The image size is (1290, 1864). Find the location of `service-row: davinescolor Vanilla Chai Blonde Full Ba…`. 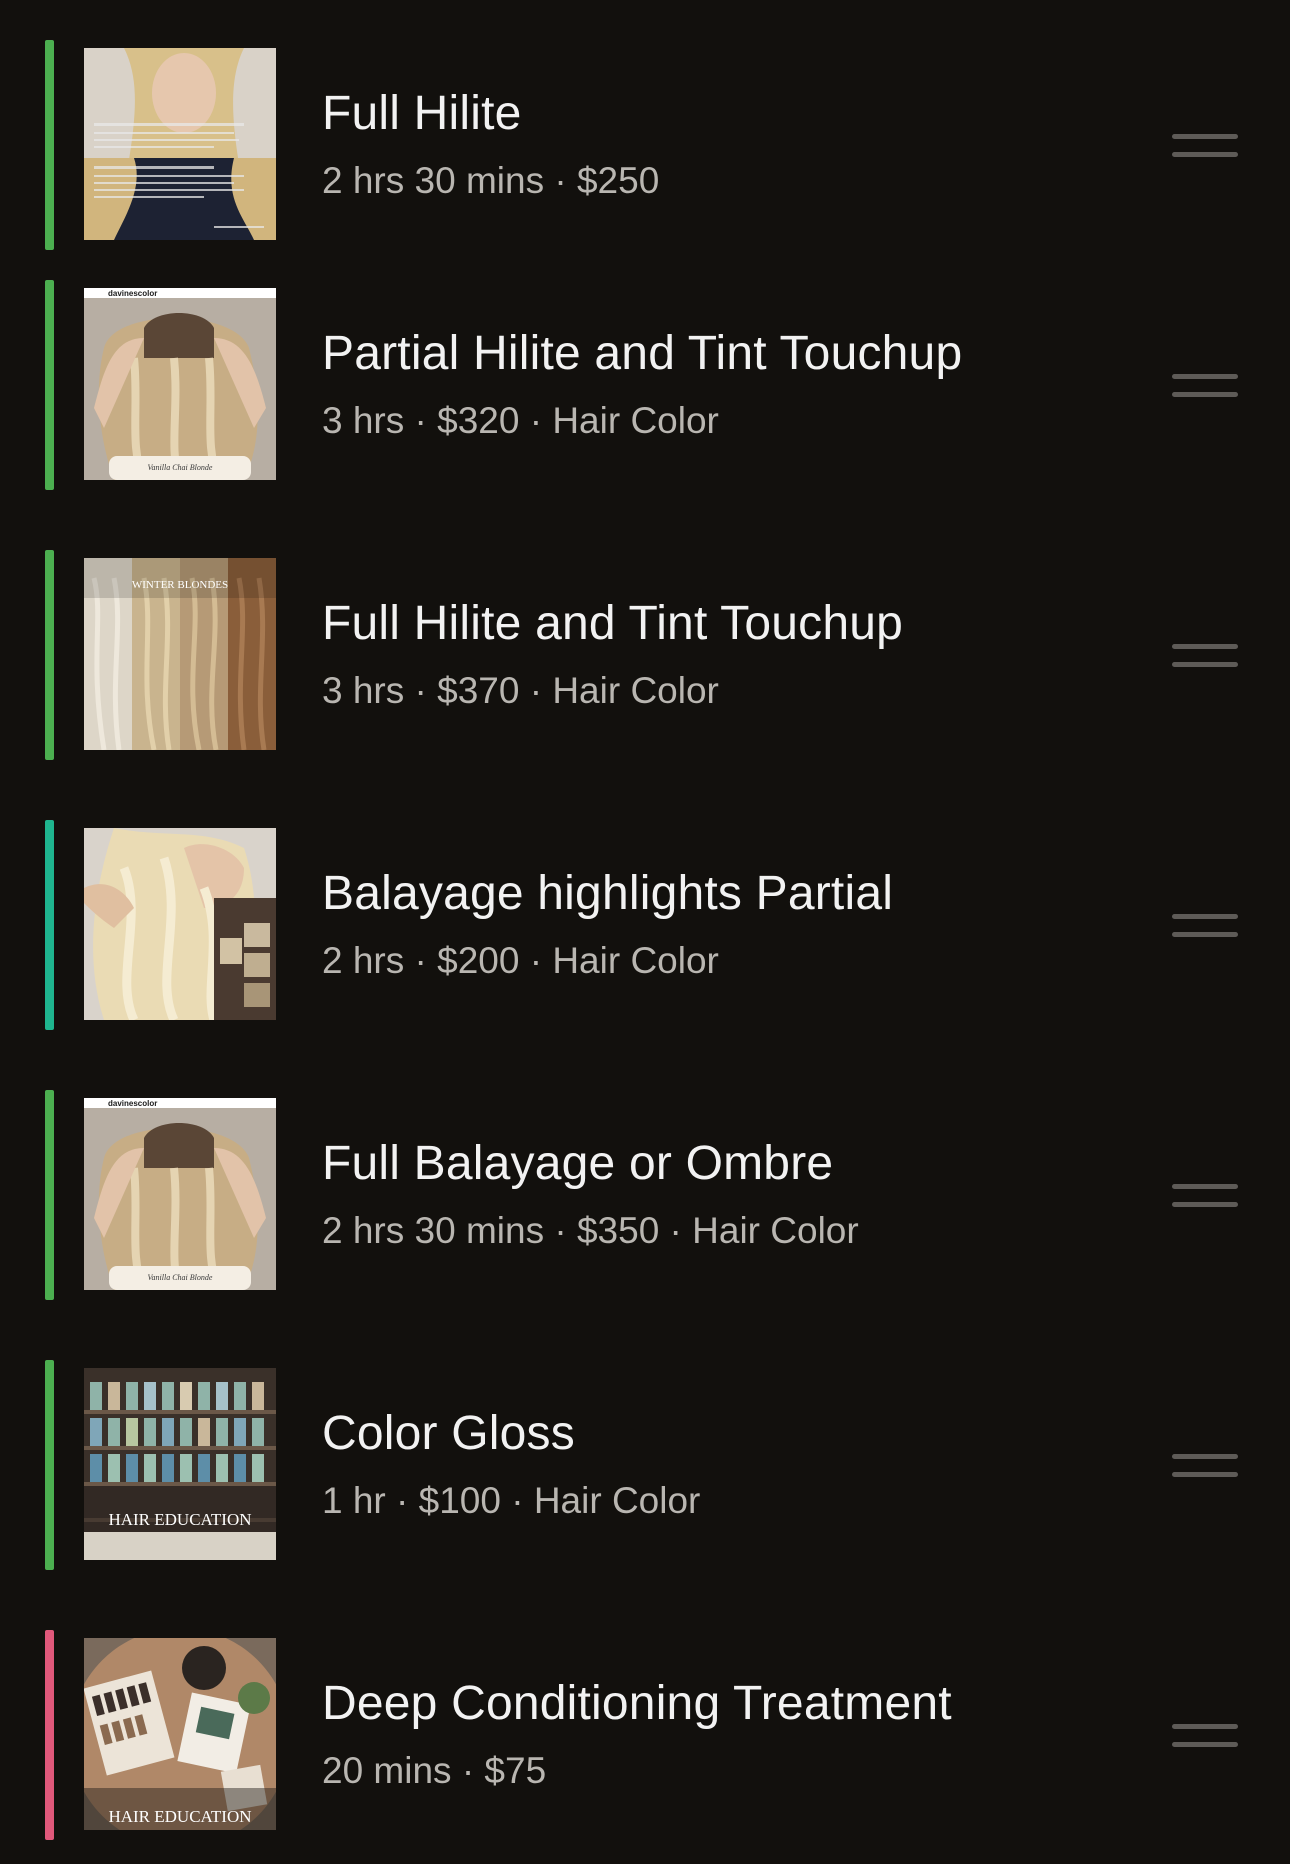

service-row: davinescolor Vanilla Chai Blonde Full Ba… is located at coordinates (645, 1195).